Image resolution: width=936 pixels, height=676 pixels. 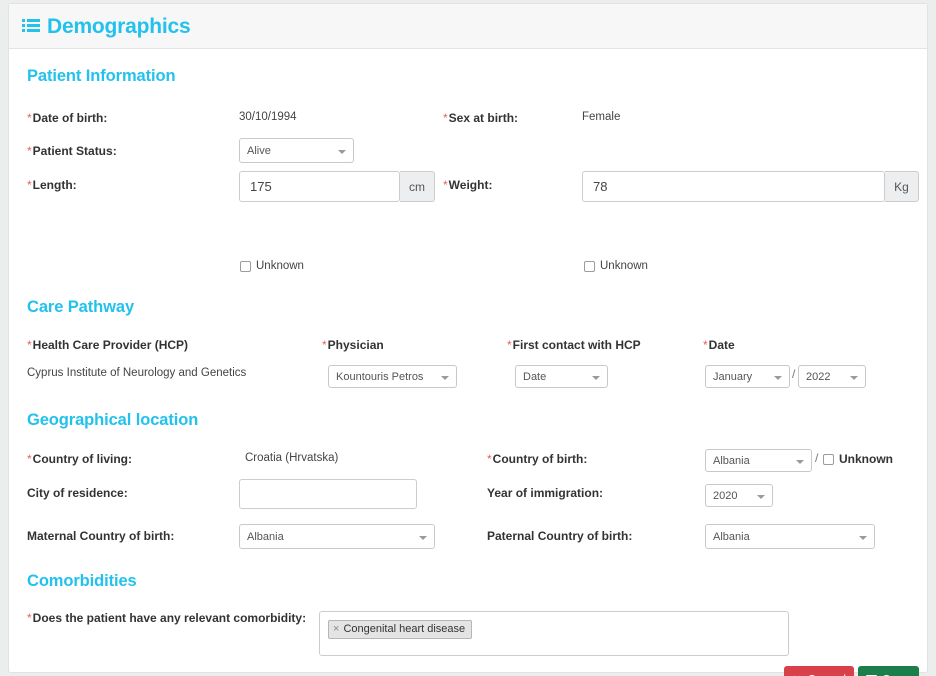 What do you see at coordinates (832, 376) in the screenshot?
I see `date-year-select: 2022` at bounding box center [832, 376].